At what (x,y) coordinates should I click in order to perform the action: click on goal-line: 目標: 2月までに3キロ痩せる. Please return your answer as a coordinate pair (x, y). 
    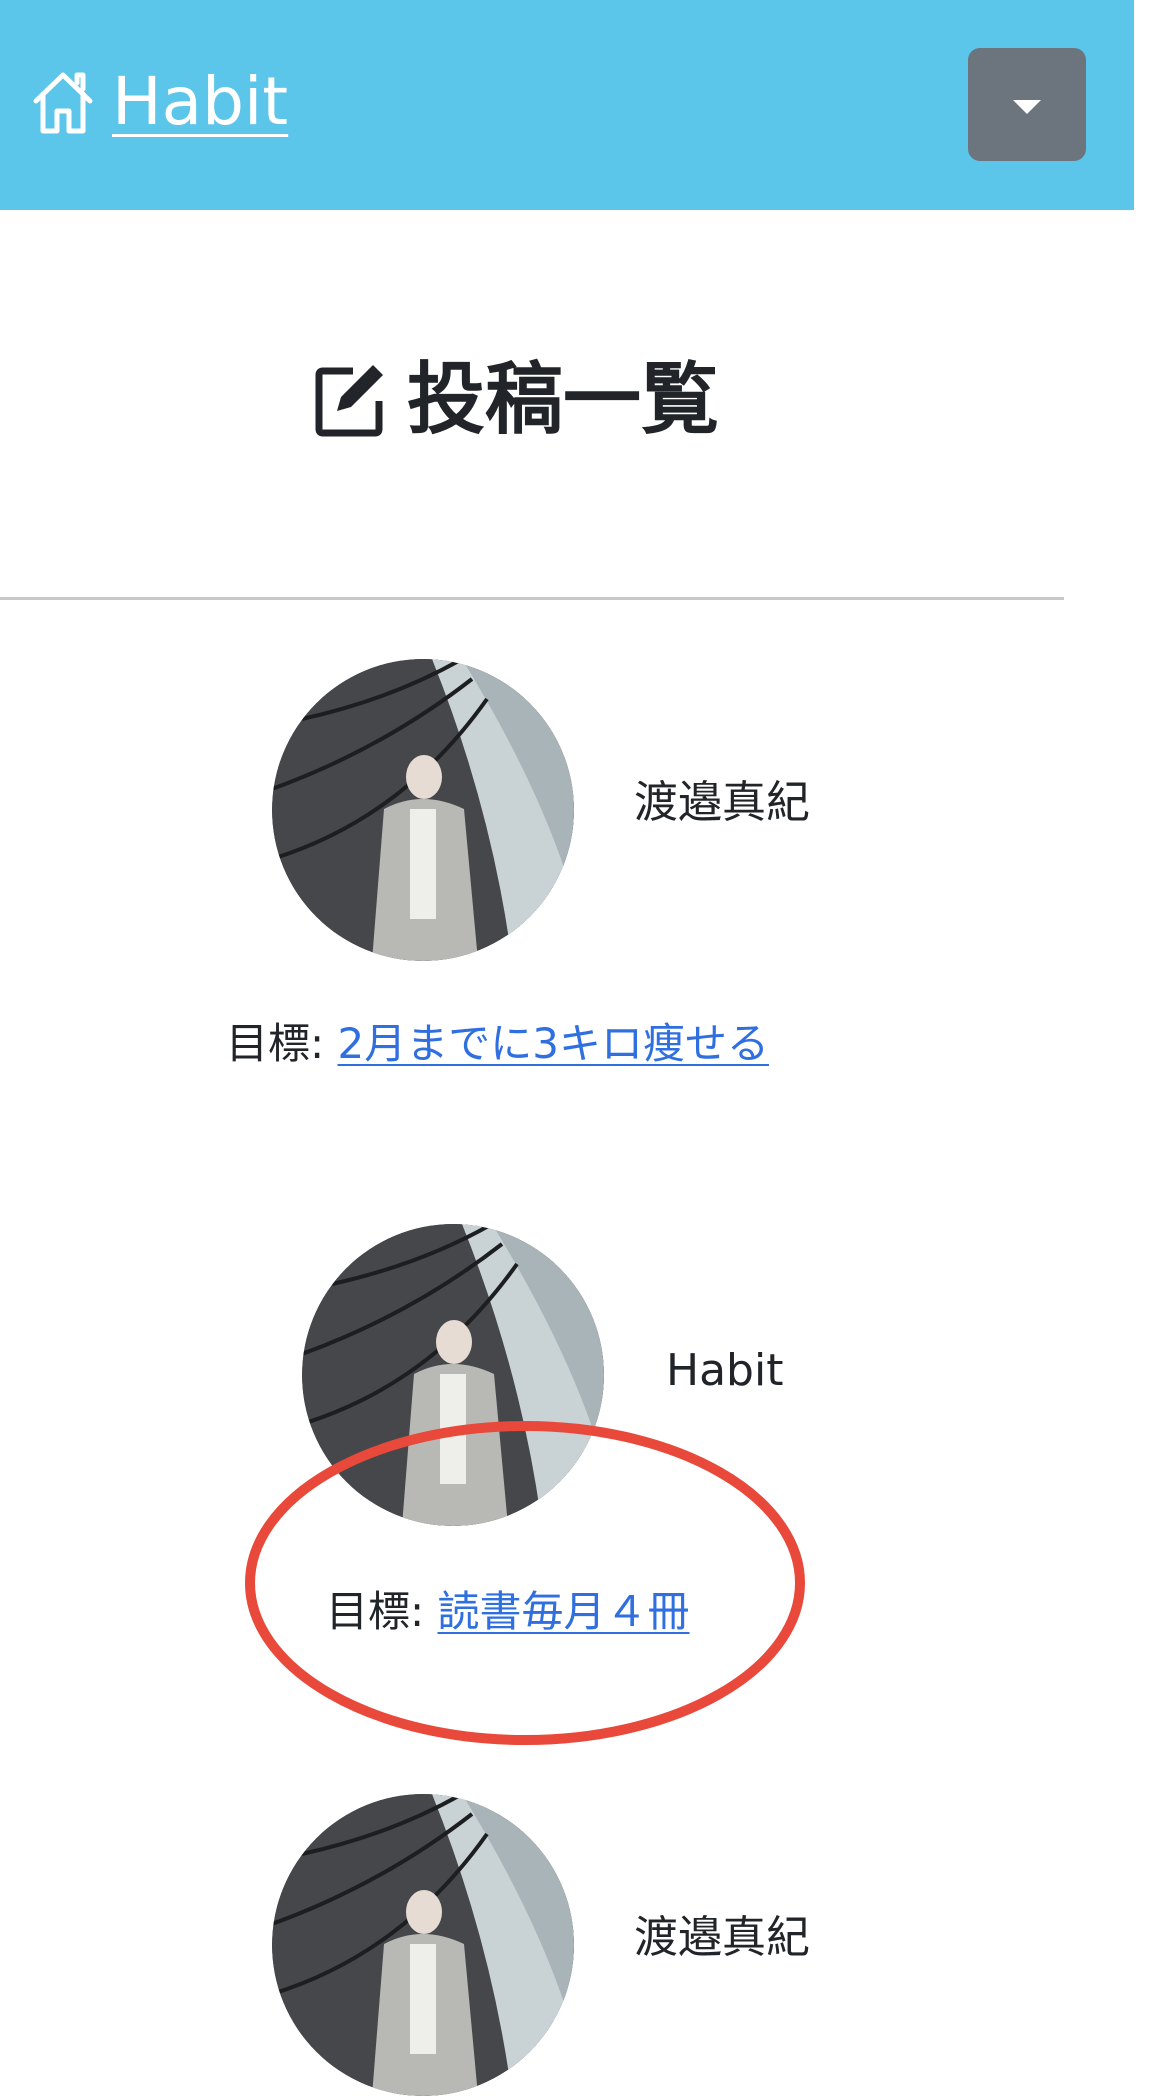
    Looking at the image, I should click on (497, 1044).